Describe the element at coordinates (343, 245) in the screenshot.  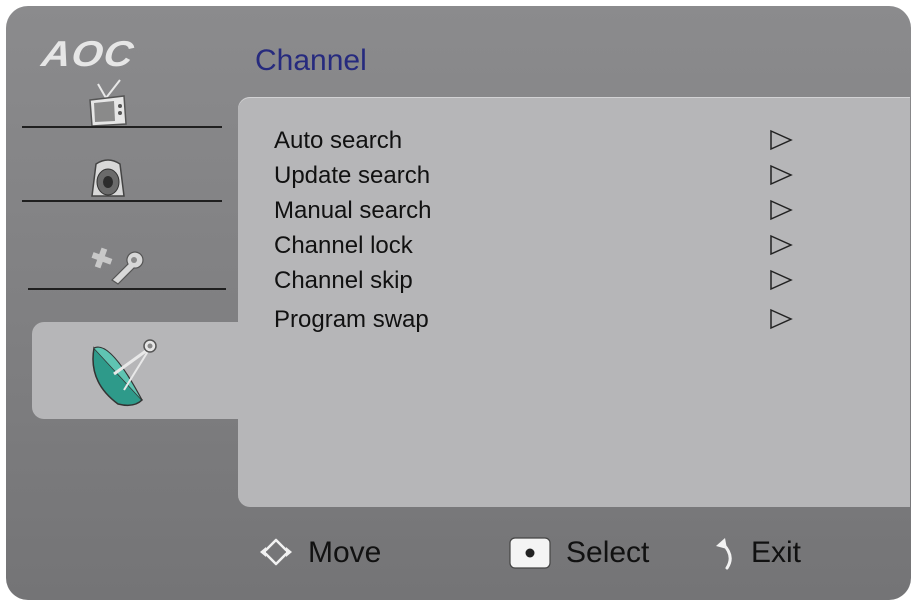
I see `menu-item-label: Channel lock` at that location.